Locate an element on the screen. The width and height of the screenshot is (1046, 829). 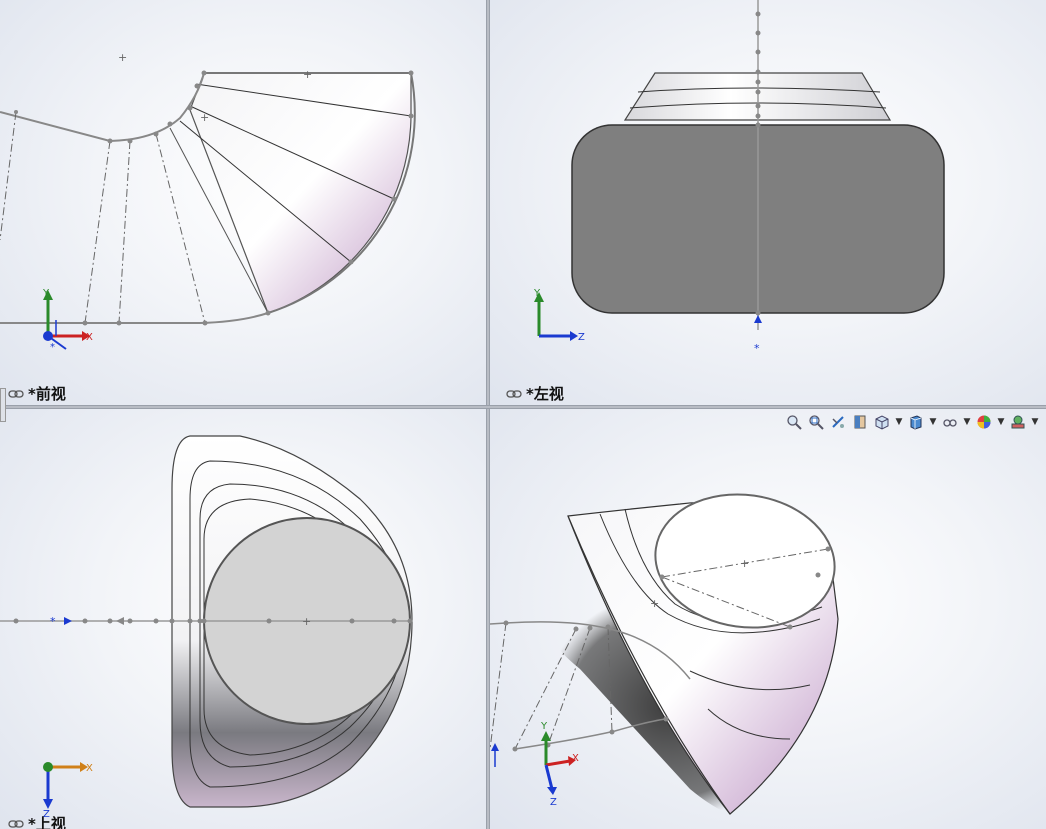
zoom-to-fit-icon is located at coordinates (794, 422).